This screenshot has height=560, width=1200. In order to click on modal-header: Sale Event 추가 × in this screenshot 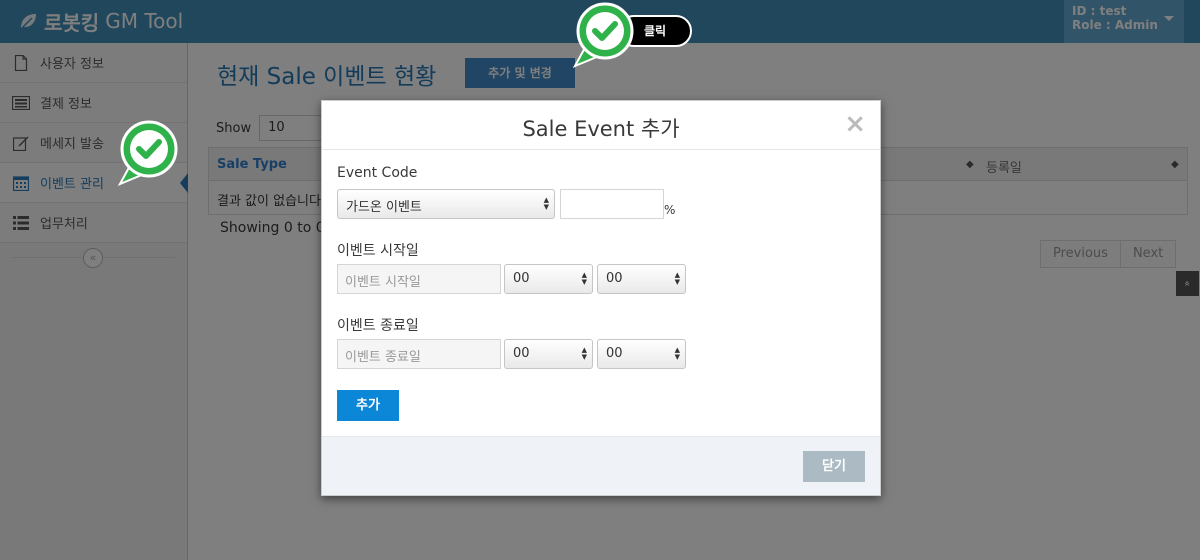, I will do `click(601, 125)`.